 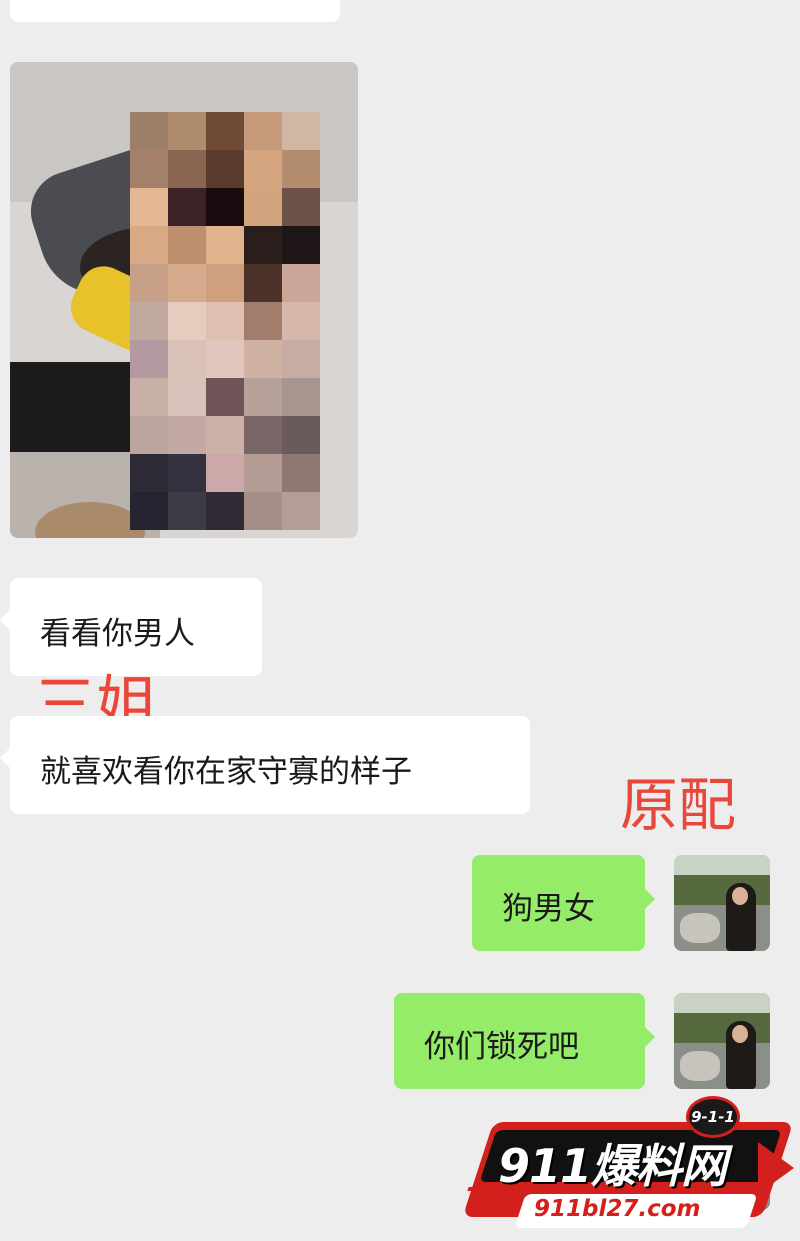 I want to click on message-text: 看看你男人, so click(x=117, y=634).